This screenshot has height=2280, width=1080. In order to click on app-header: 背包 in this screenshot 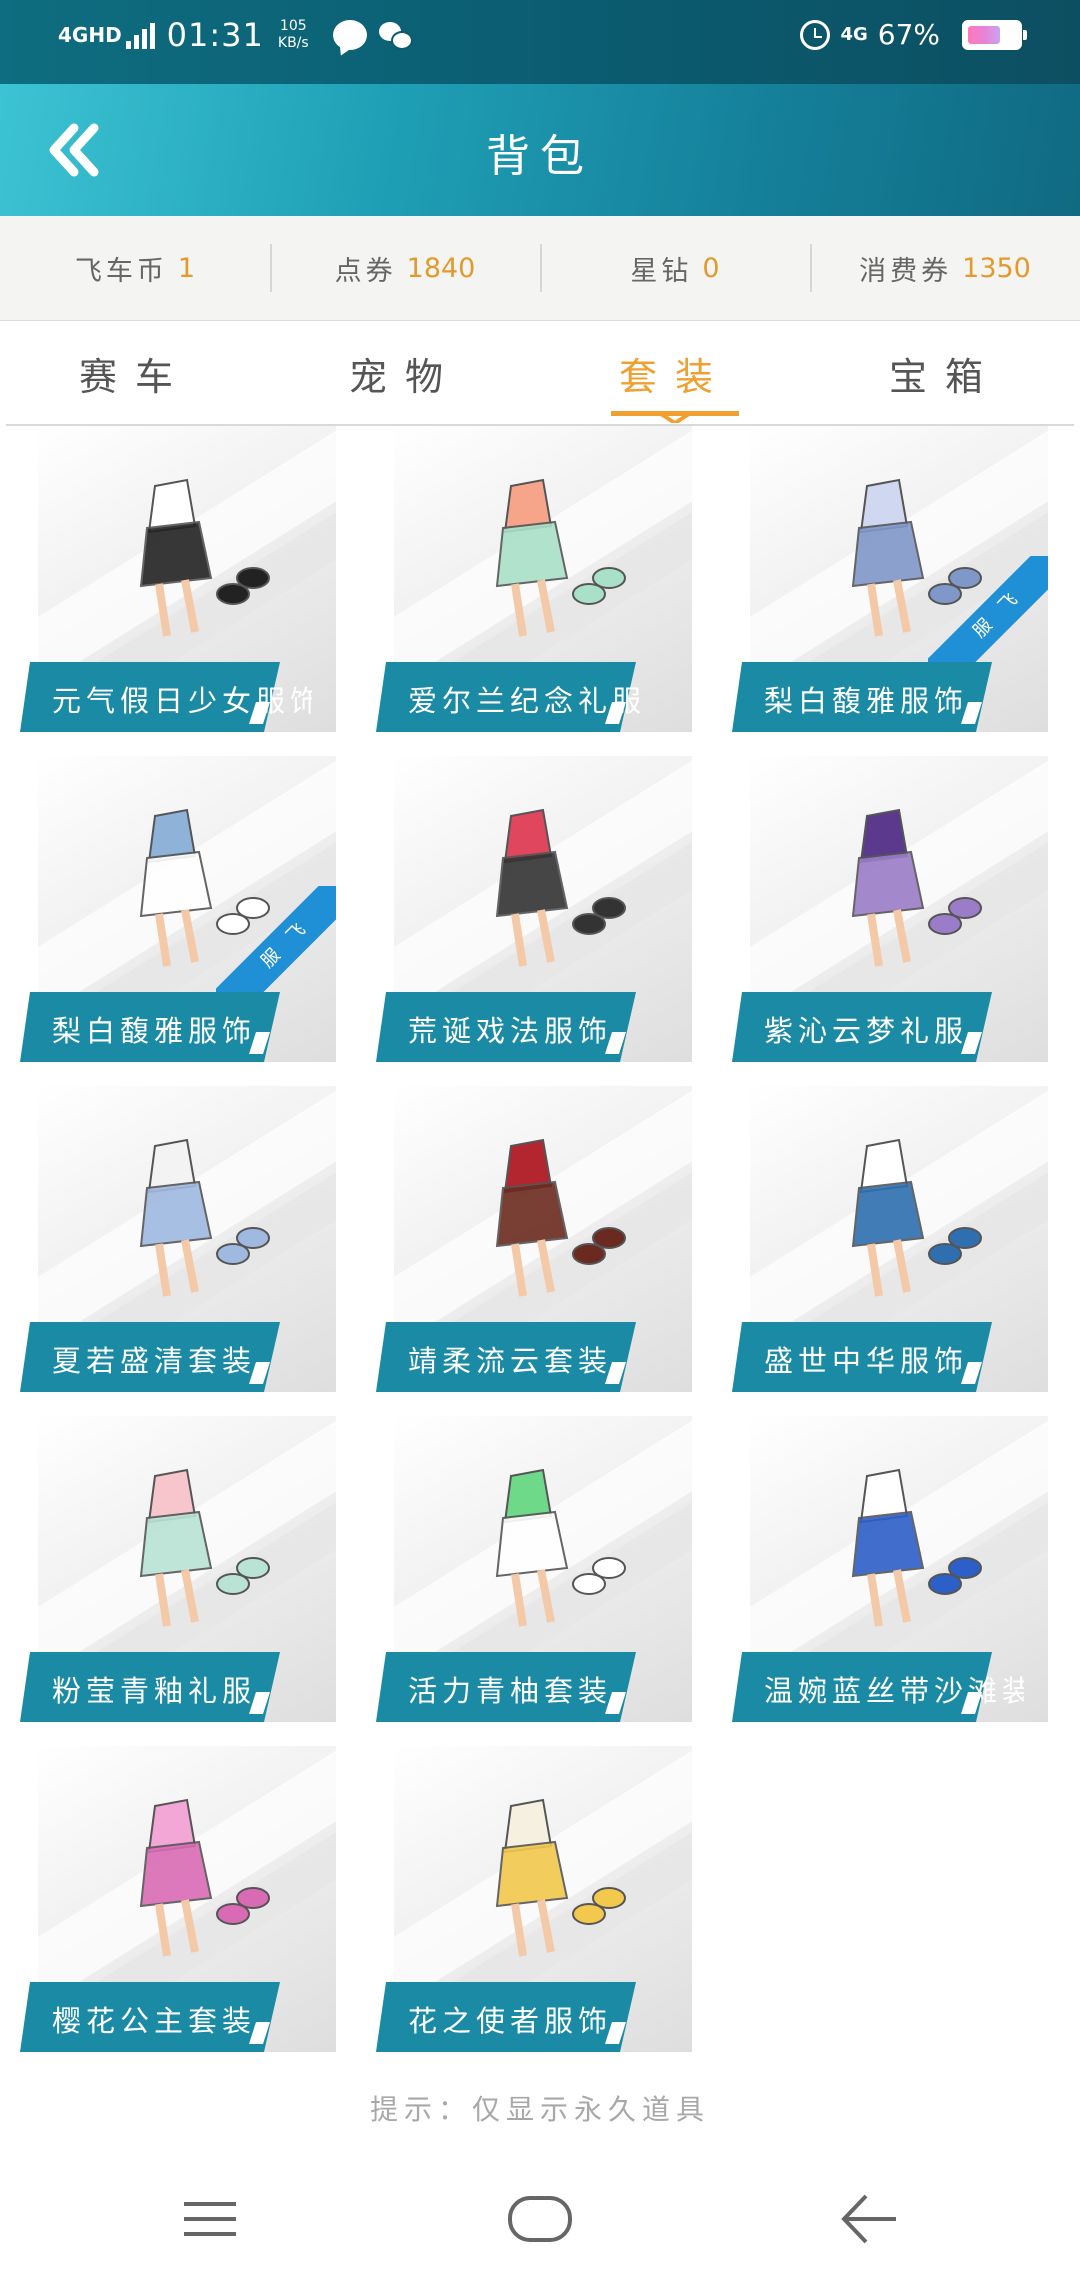, I will do `click(540, 150)`.